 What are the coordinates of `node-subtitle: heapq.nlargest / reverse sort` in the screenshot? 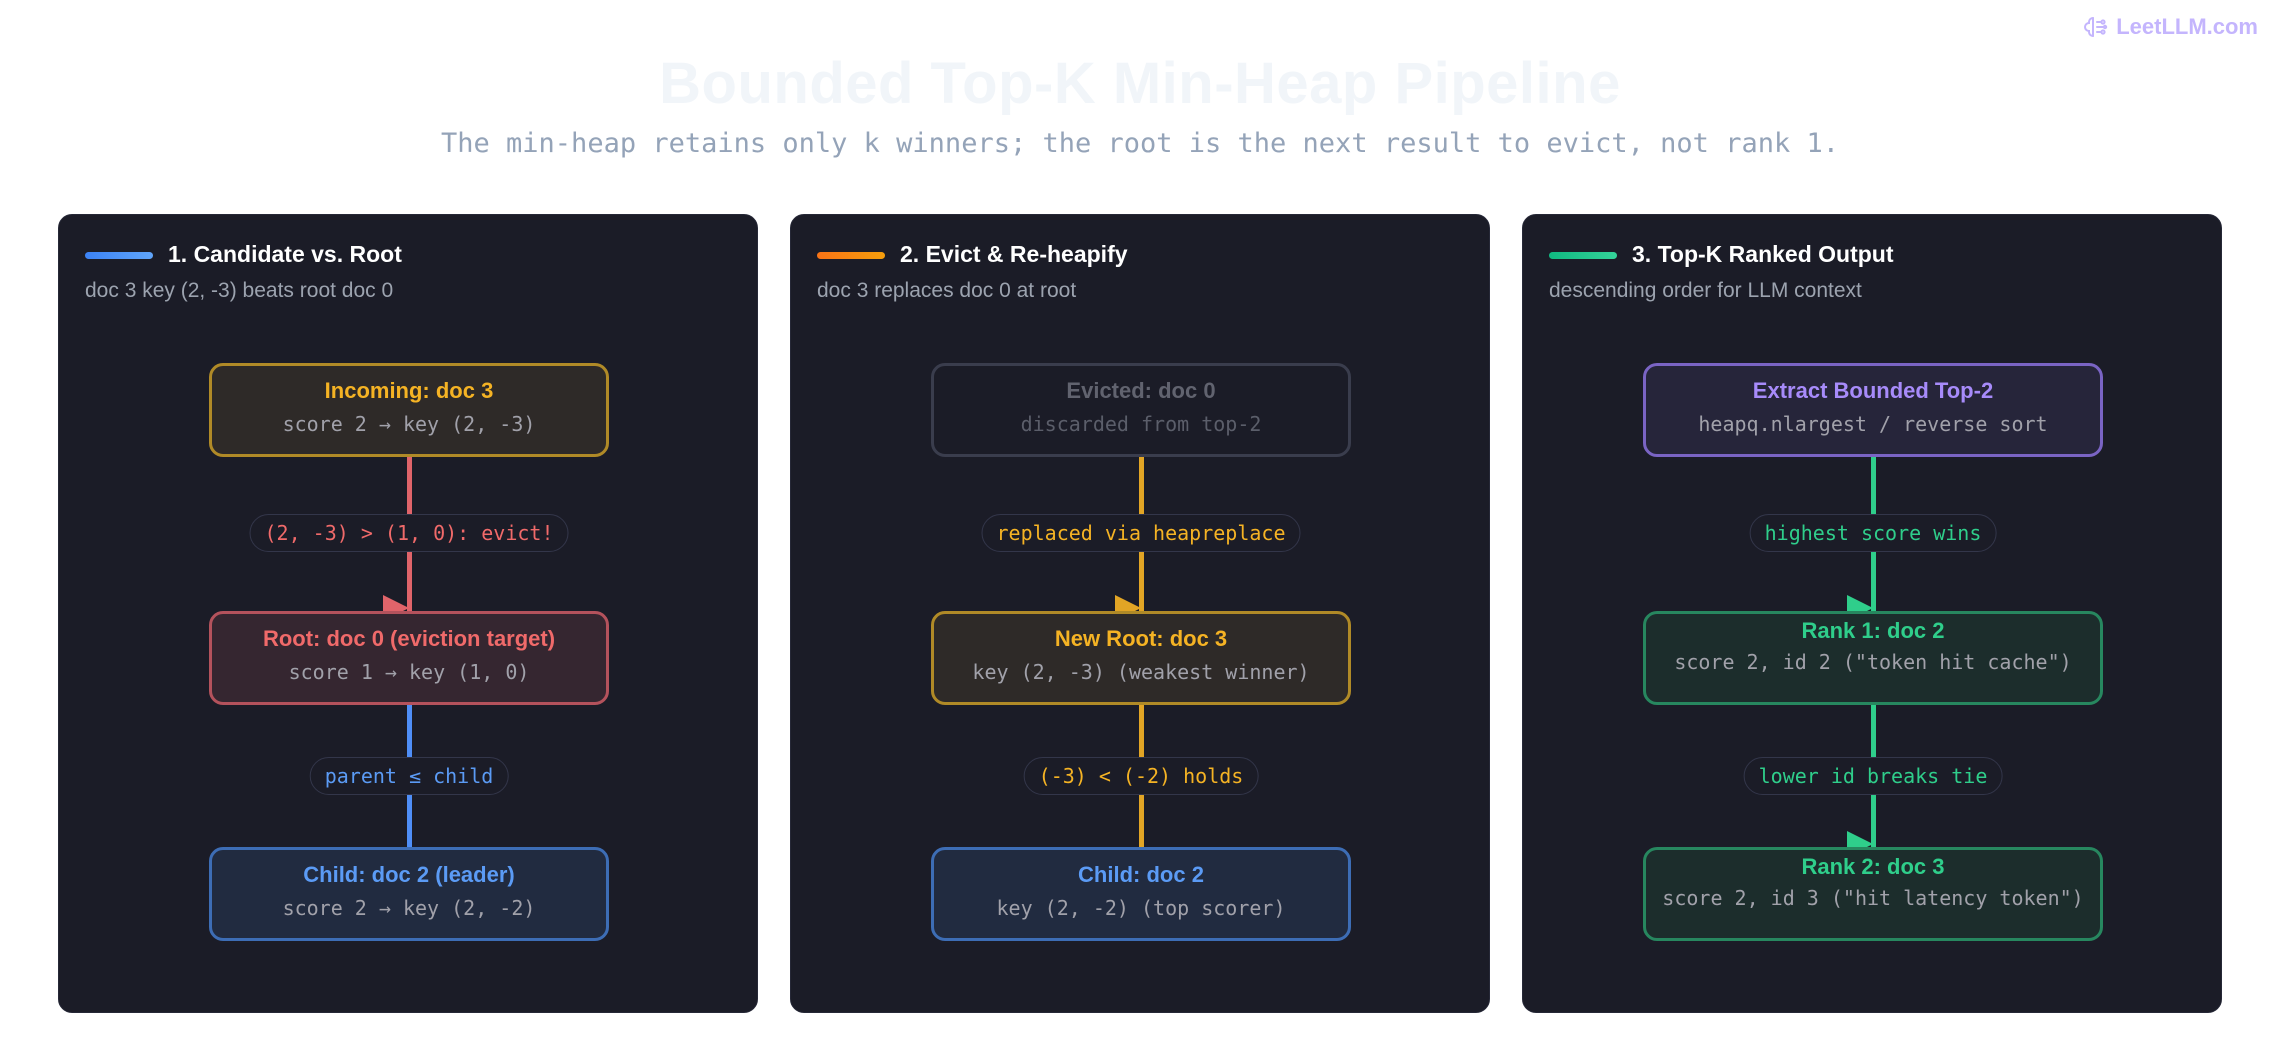 It's located at (1873, 424).